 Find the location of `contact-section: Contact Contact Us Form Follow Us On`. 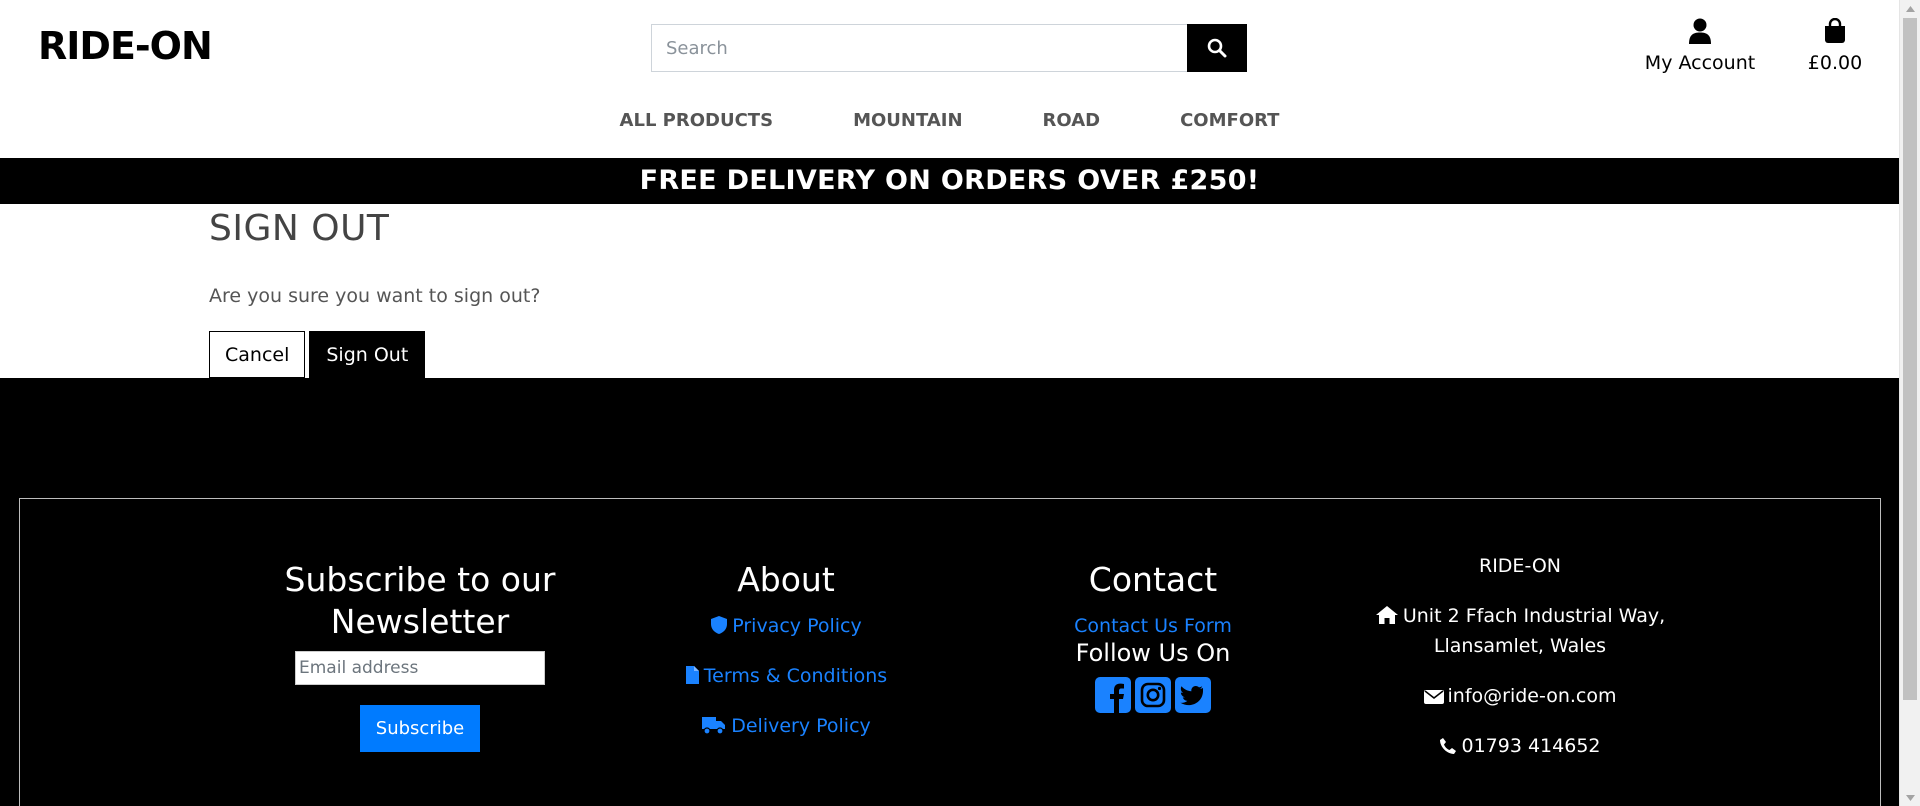

contact-section: Contact Contact Us Form Follow Us On is located at coordinates (1153, 636).